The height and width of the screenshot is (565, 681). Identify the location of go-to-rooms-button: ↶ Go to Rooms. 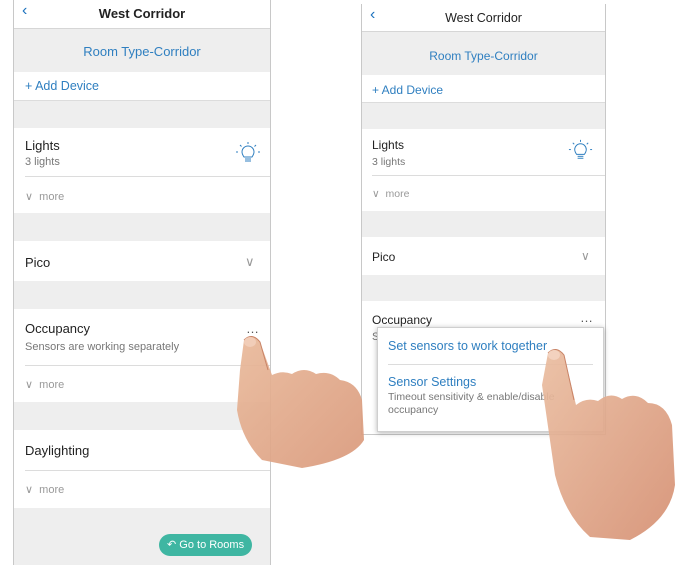
(206, 545).